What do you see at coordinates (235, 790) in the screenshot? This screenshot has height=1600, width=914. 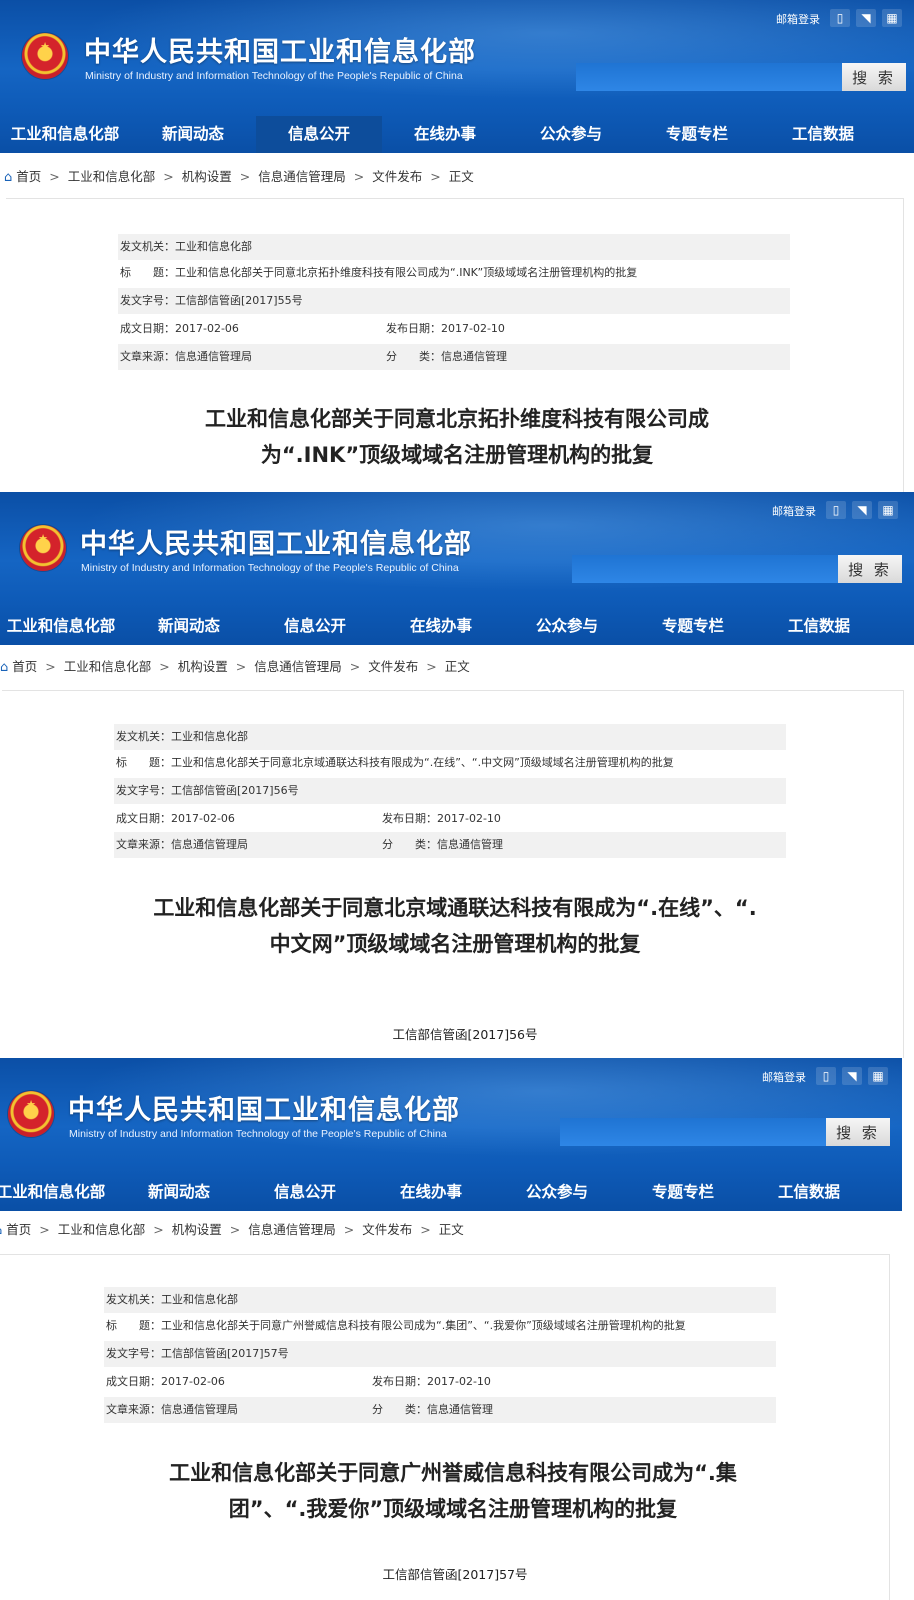 I see `meta-docno-value: 工信部信管函[2017]56号` at bounding box center [235, 790].